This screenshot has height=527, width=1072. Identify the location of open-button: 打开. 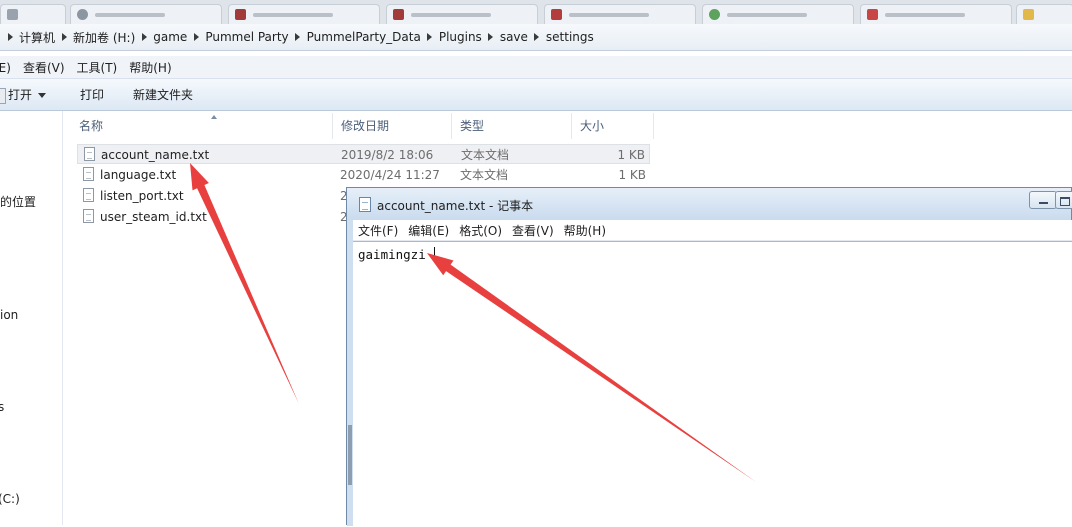
(27, 95).